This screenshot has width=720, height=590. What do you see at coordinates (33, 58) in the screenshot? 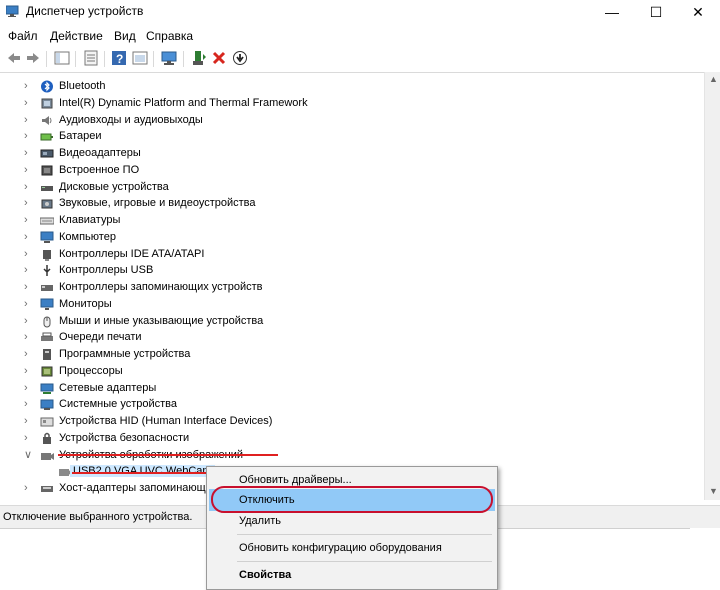
I see `forward-arrow-icon` at bounding box center [33, 58].